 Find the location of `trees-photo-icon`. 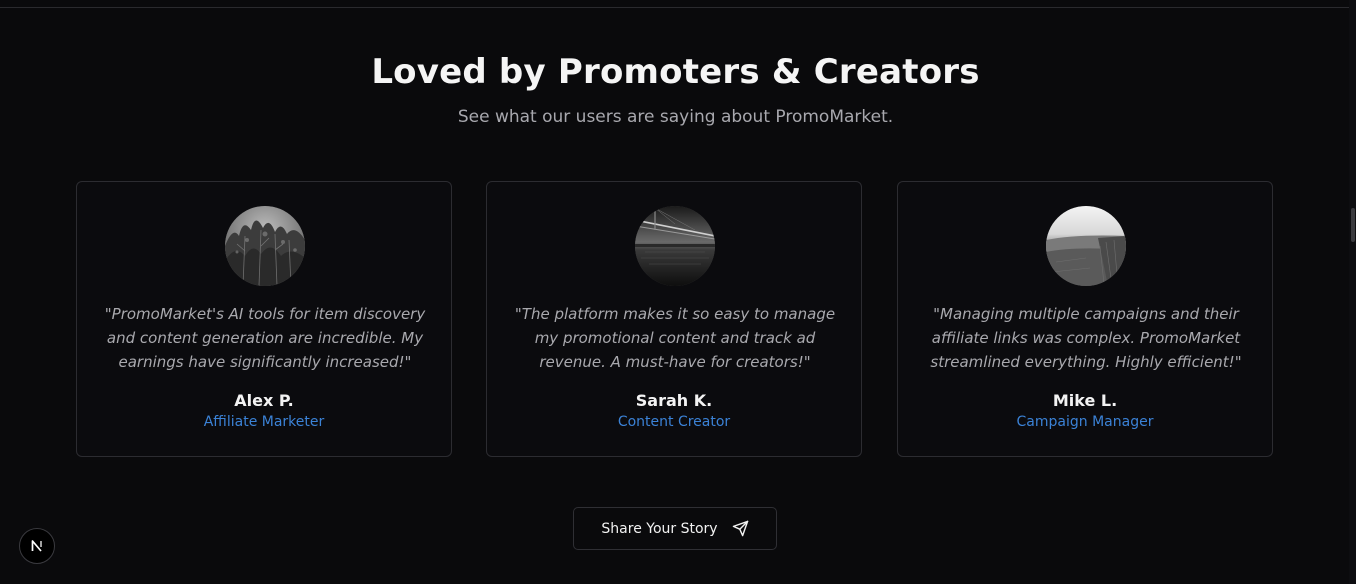

trees-photo-icon is located at coordinates (265, 246).